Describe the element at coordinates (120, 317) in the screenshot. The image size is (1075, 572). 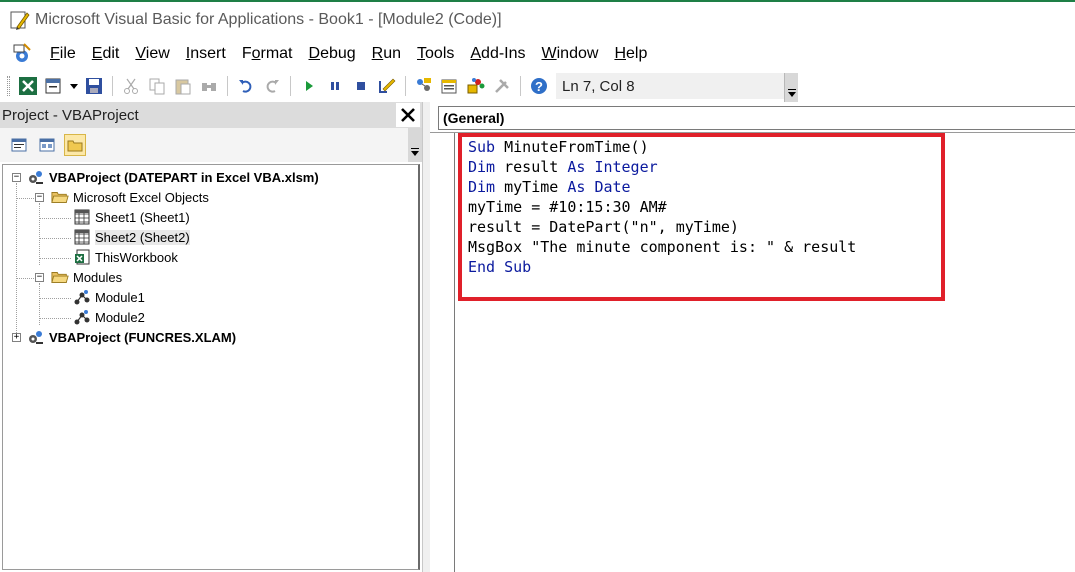
I see `tree-label: Module2` at that location.